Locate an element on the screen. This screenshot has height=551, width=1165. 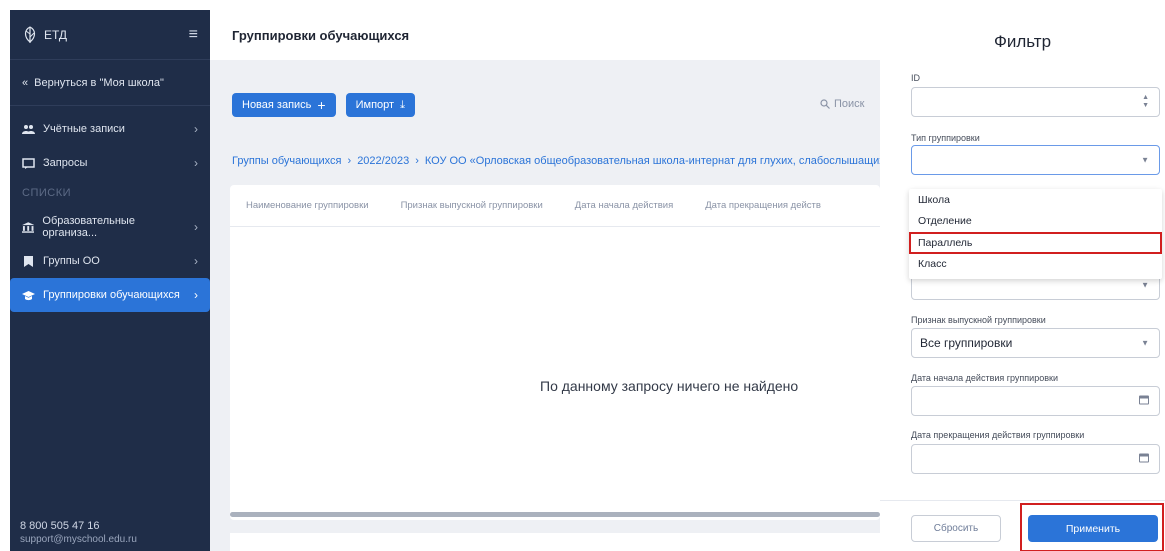
menu-icon: ≡ is located at coordinates (193, 35).